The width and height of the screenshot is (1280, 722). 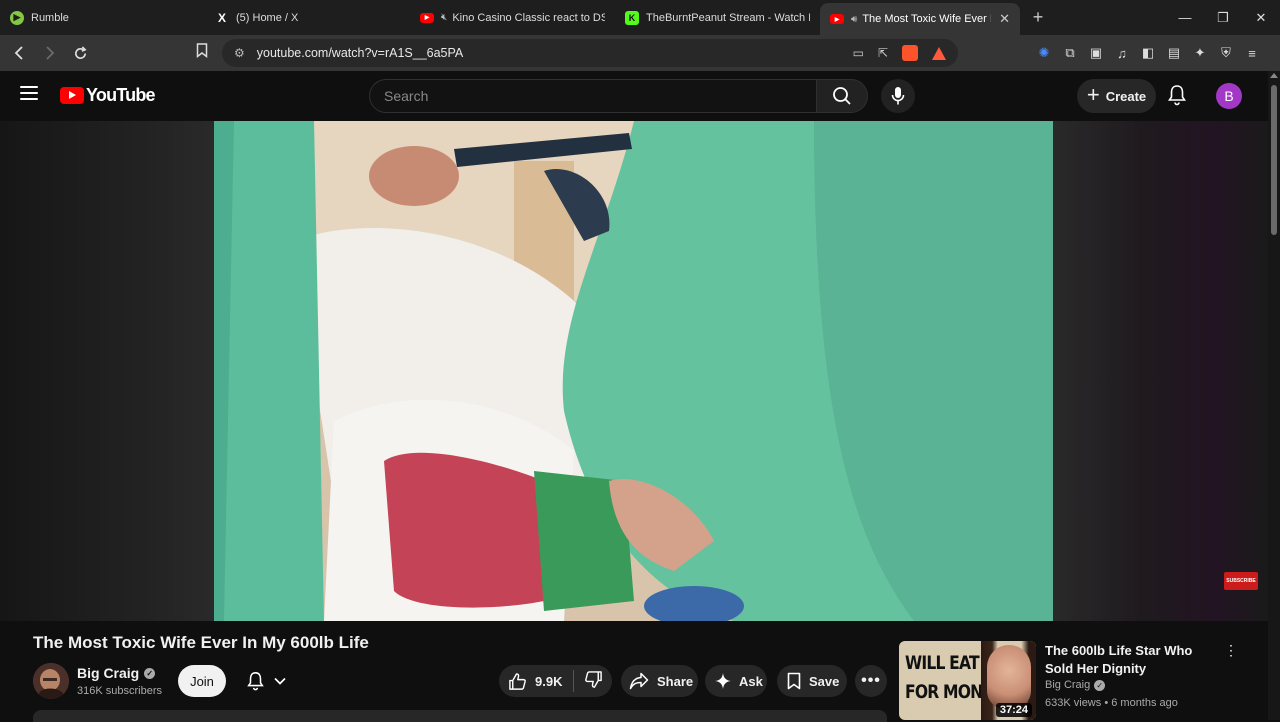 What do you see at coordinates (17, 17) in the screenshot?
I see `rumble-icon: ▶` at bounding box center [17, 17].